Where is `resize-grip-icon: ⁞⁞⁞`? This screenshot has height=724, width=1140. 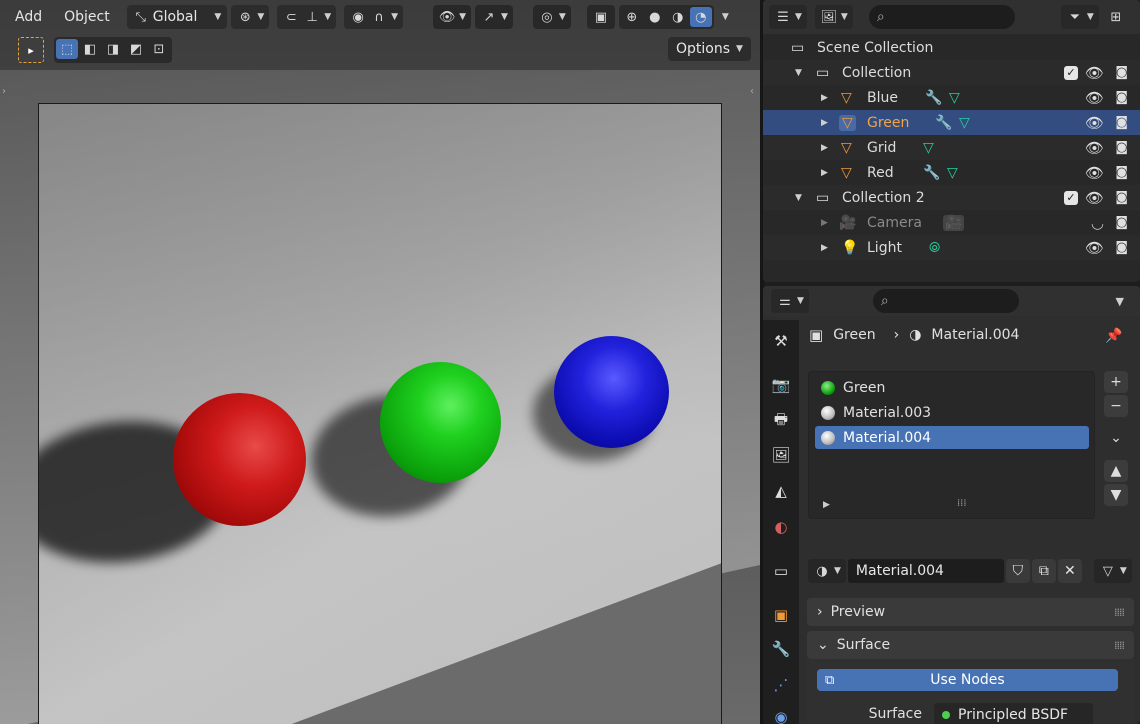
resize-grip-icon: ⁞⁞⁞ is located at coordinates (962, 503).